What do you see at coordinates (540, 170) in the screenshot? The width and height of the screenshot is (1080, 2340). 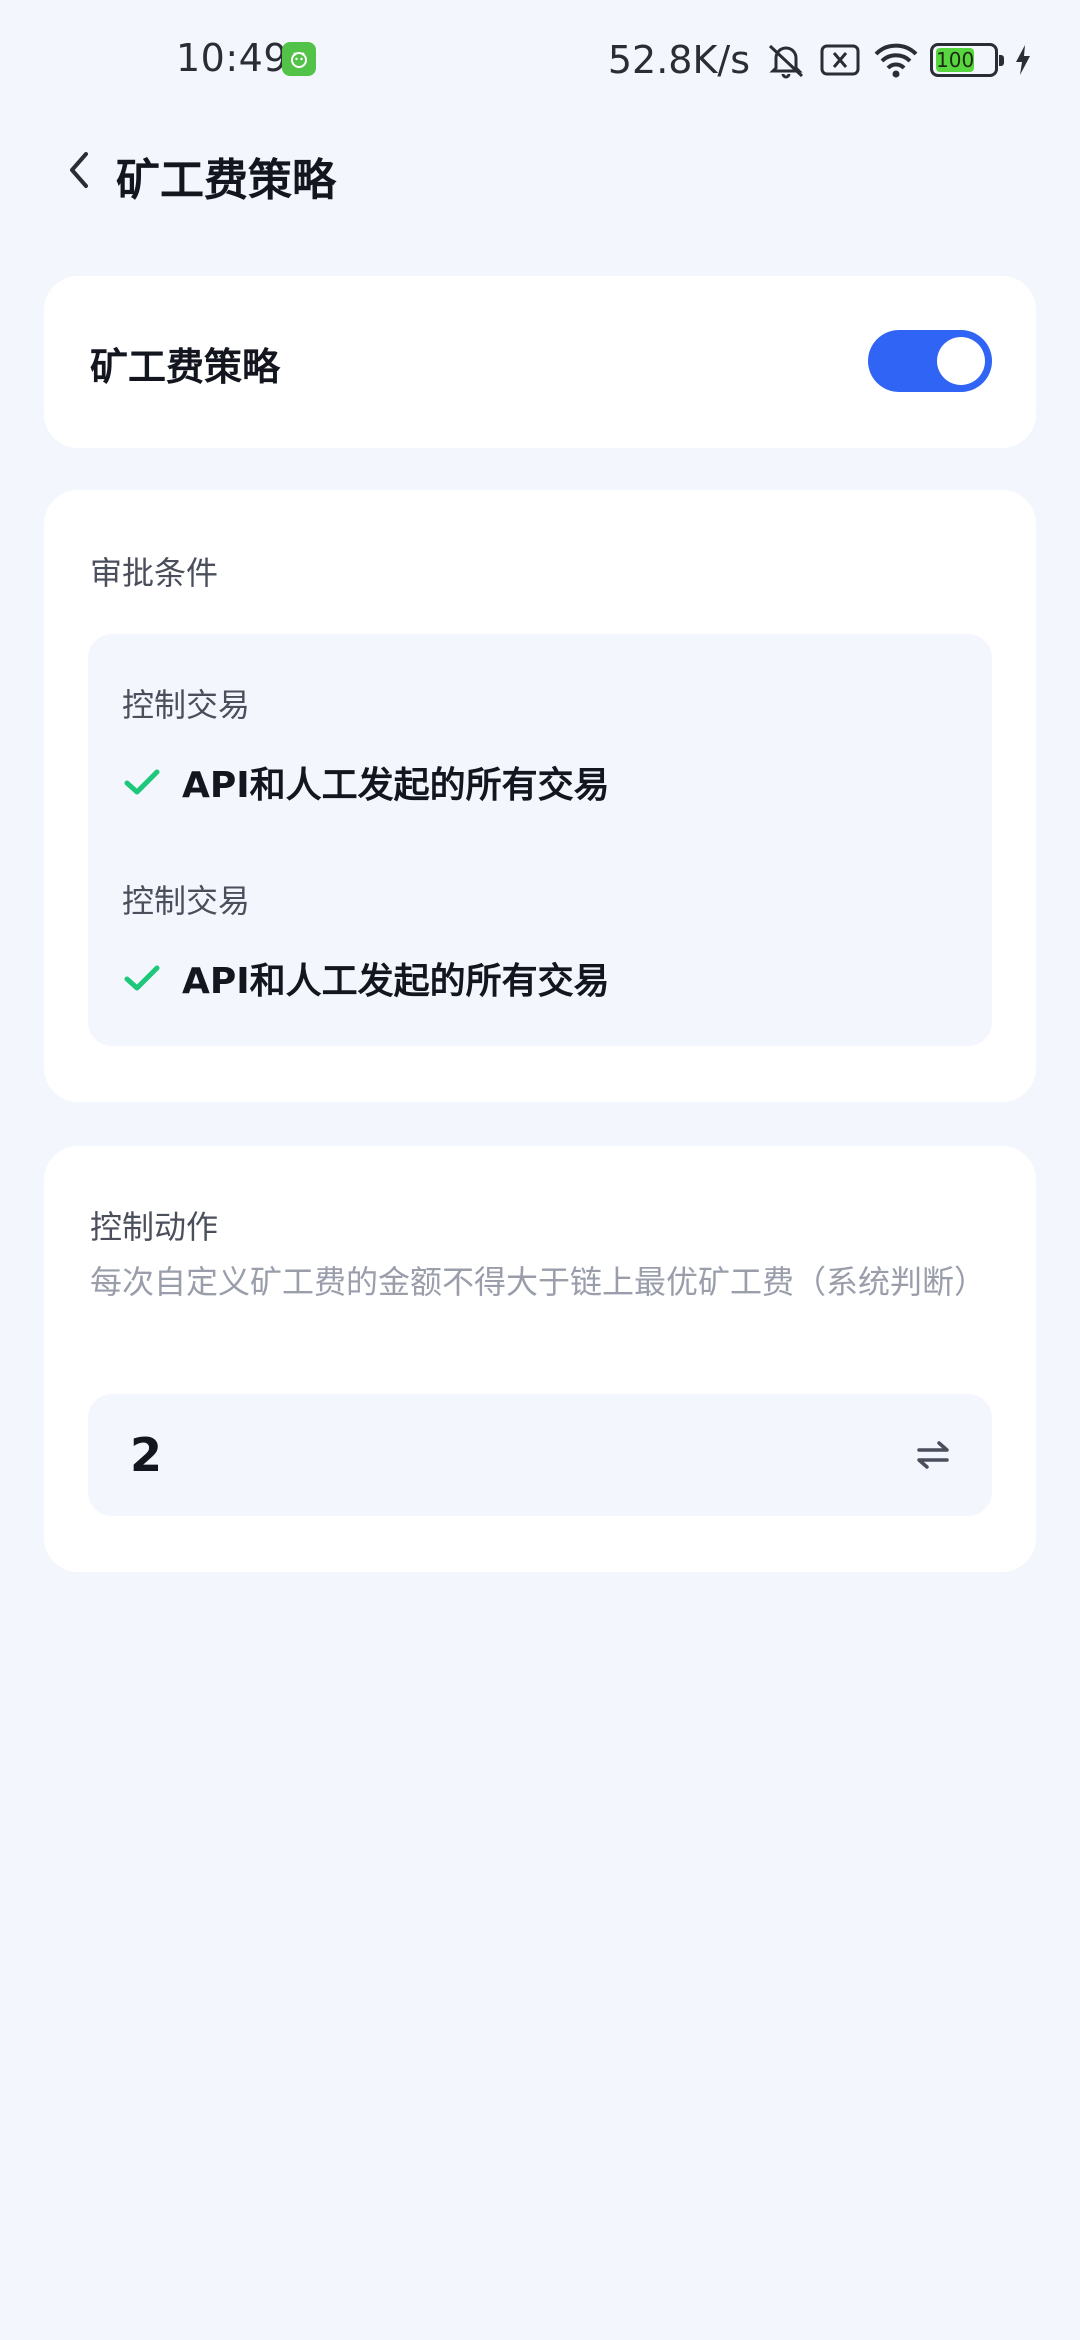 I see `header: 矿工费策略` at bounding box center [540, 170].